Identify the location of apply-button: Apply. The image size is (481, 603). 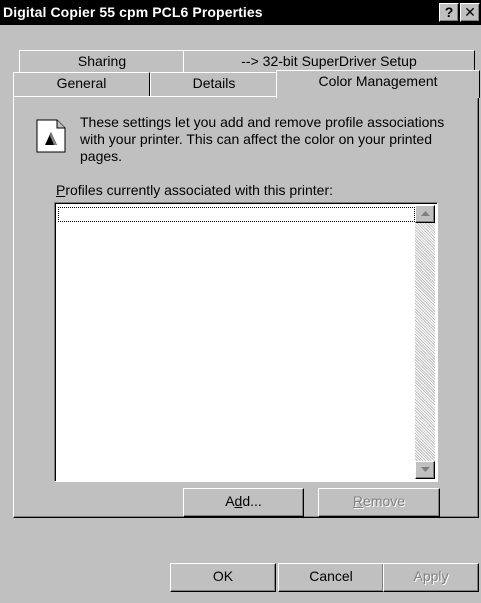
(431, 577).